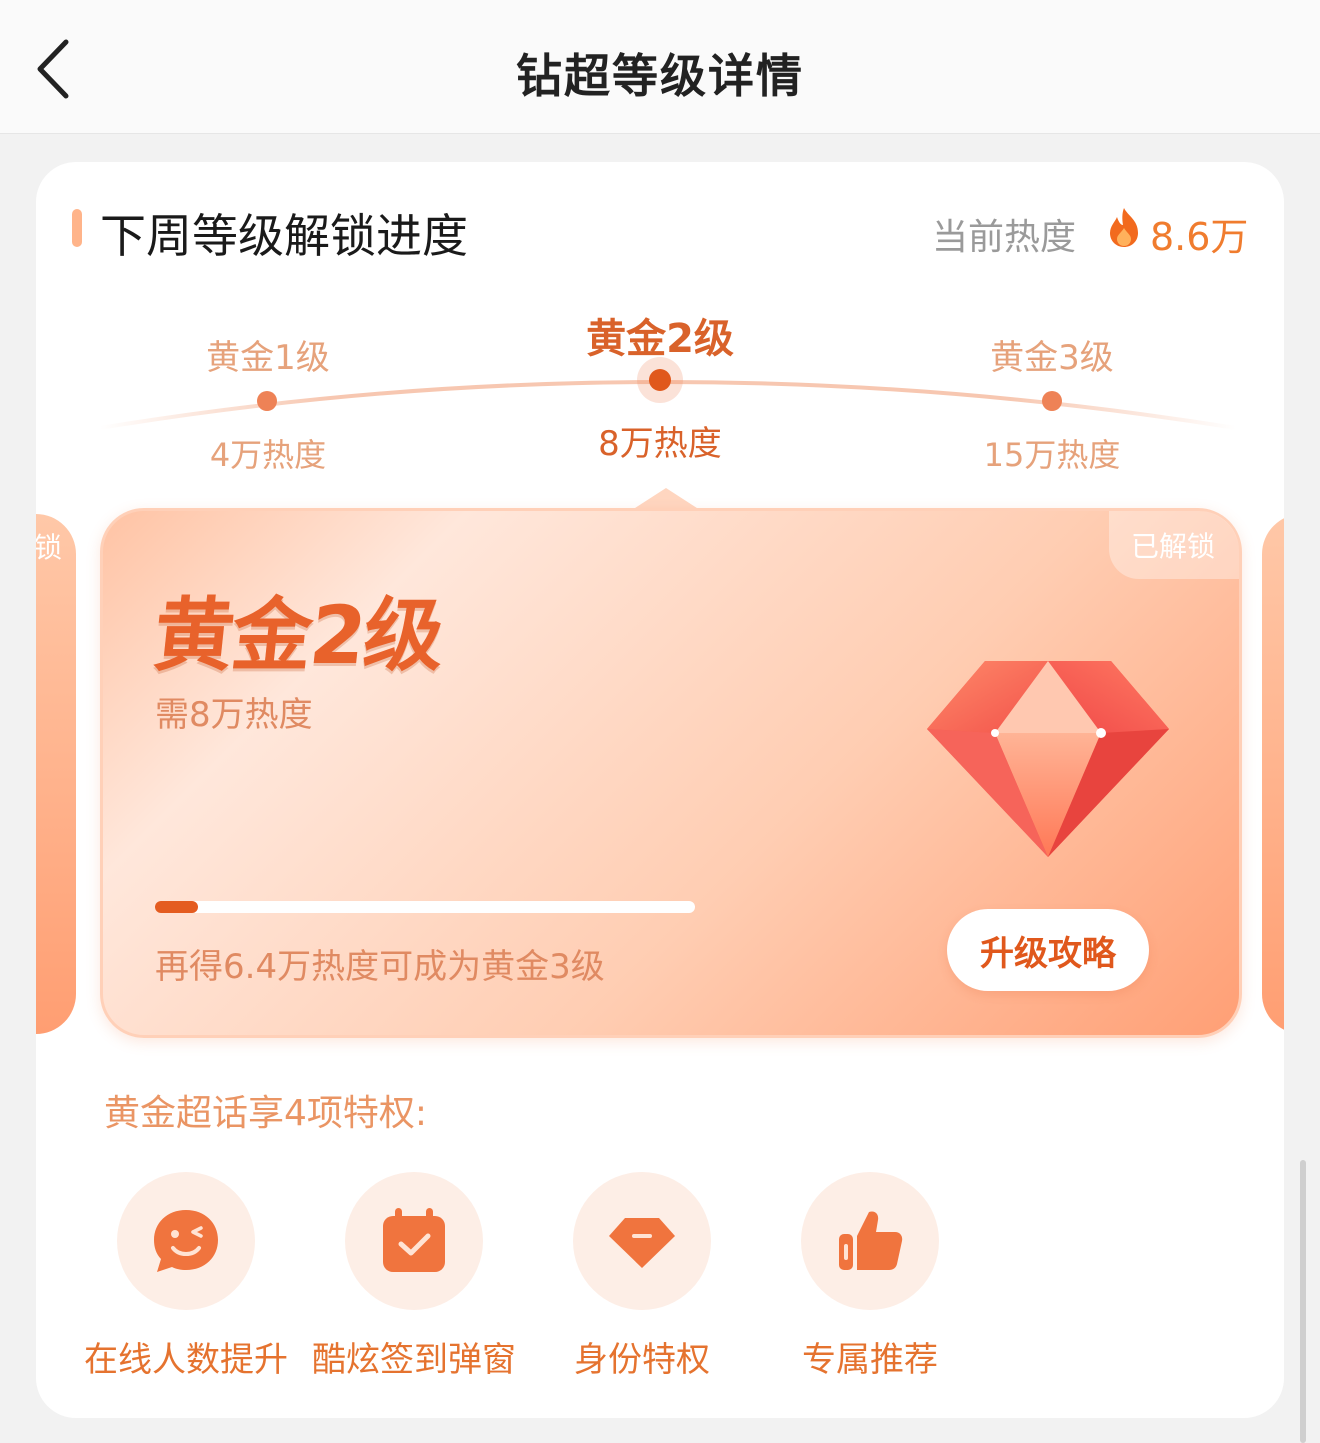 This screenshot has height=1443, width=1320. I want to click on smiley-chat-icon, so click(186, 1241).